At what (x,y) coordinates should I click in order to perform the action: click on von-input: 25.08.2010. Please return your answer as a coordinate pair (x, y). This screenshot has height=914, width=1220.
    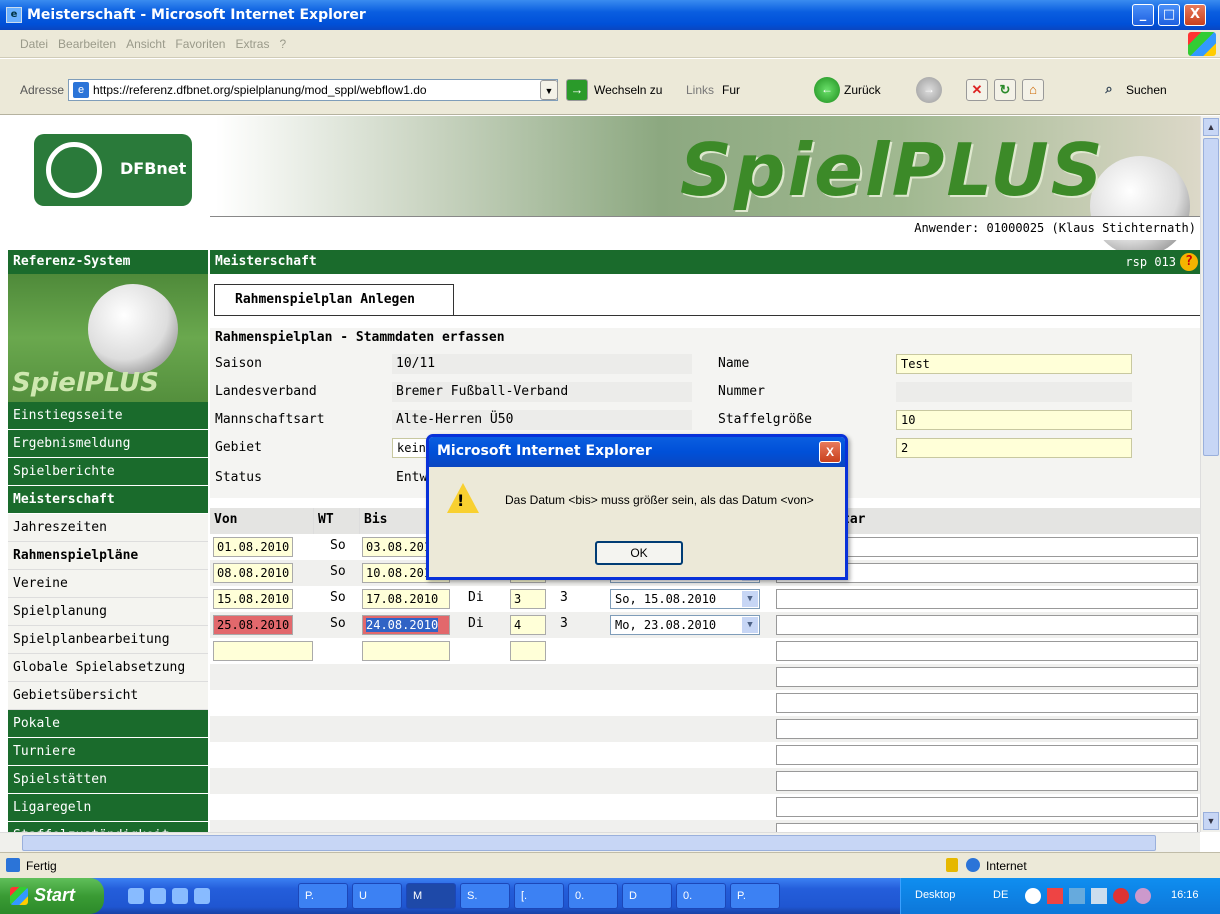
    Looking at the image, I should click on (253, 625).